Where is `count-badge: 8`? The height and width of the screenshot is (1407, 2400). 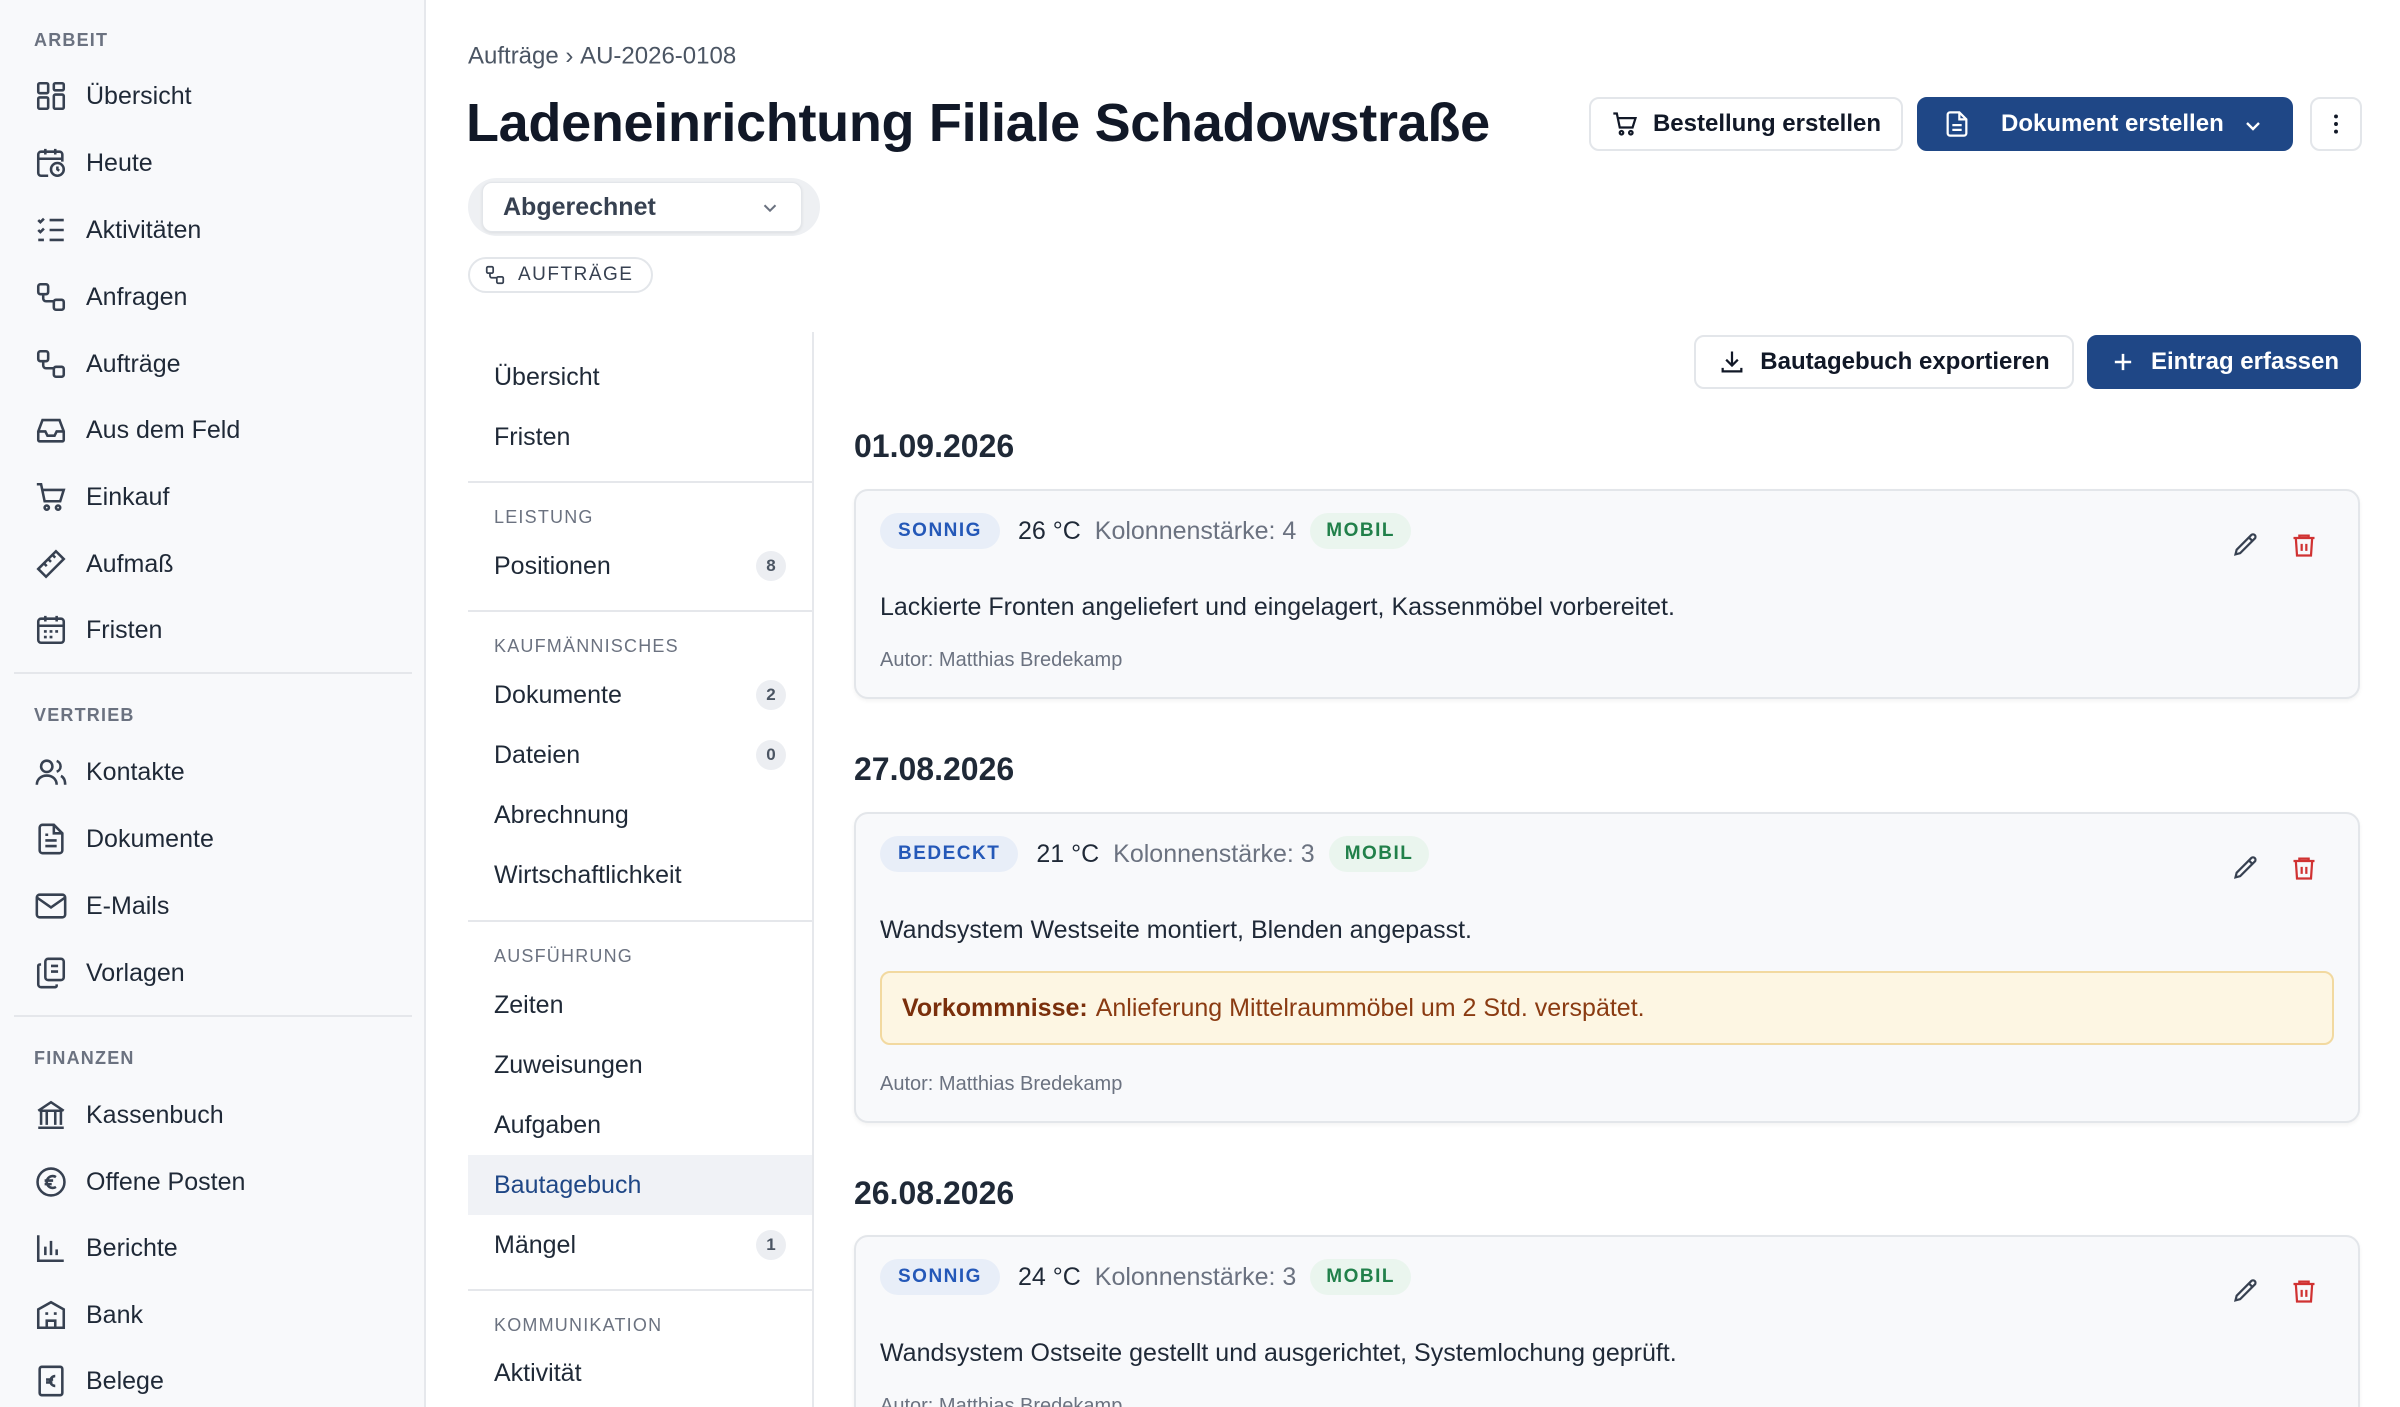 count-badge: 8 is located at coordinates (771, 566).